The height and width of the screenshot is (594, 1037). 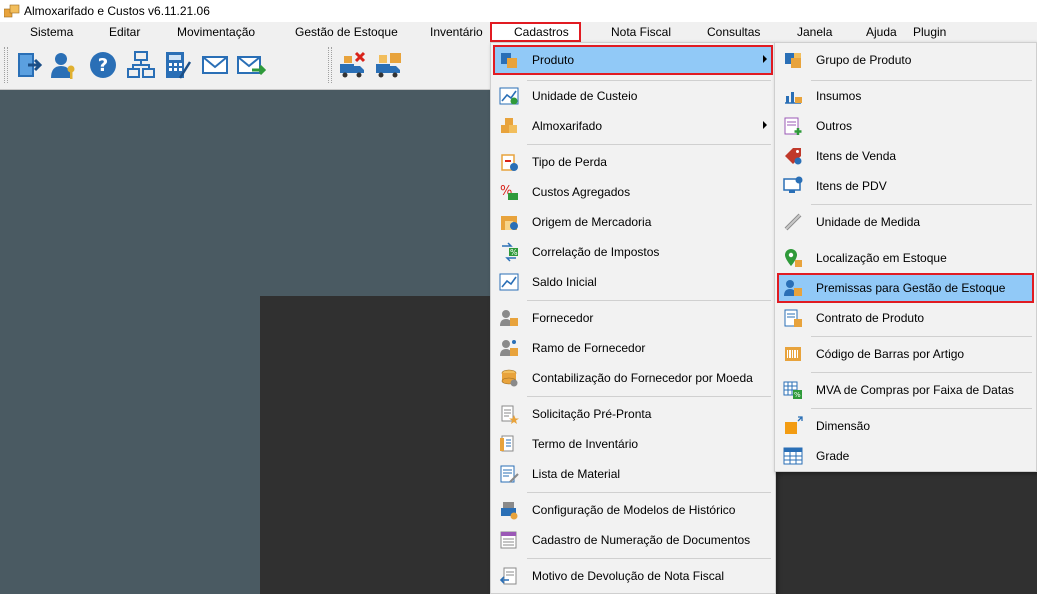 I want to click on mail-send-button, so click(x=251, y=65).